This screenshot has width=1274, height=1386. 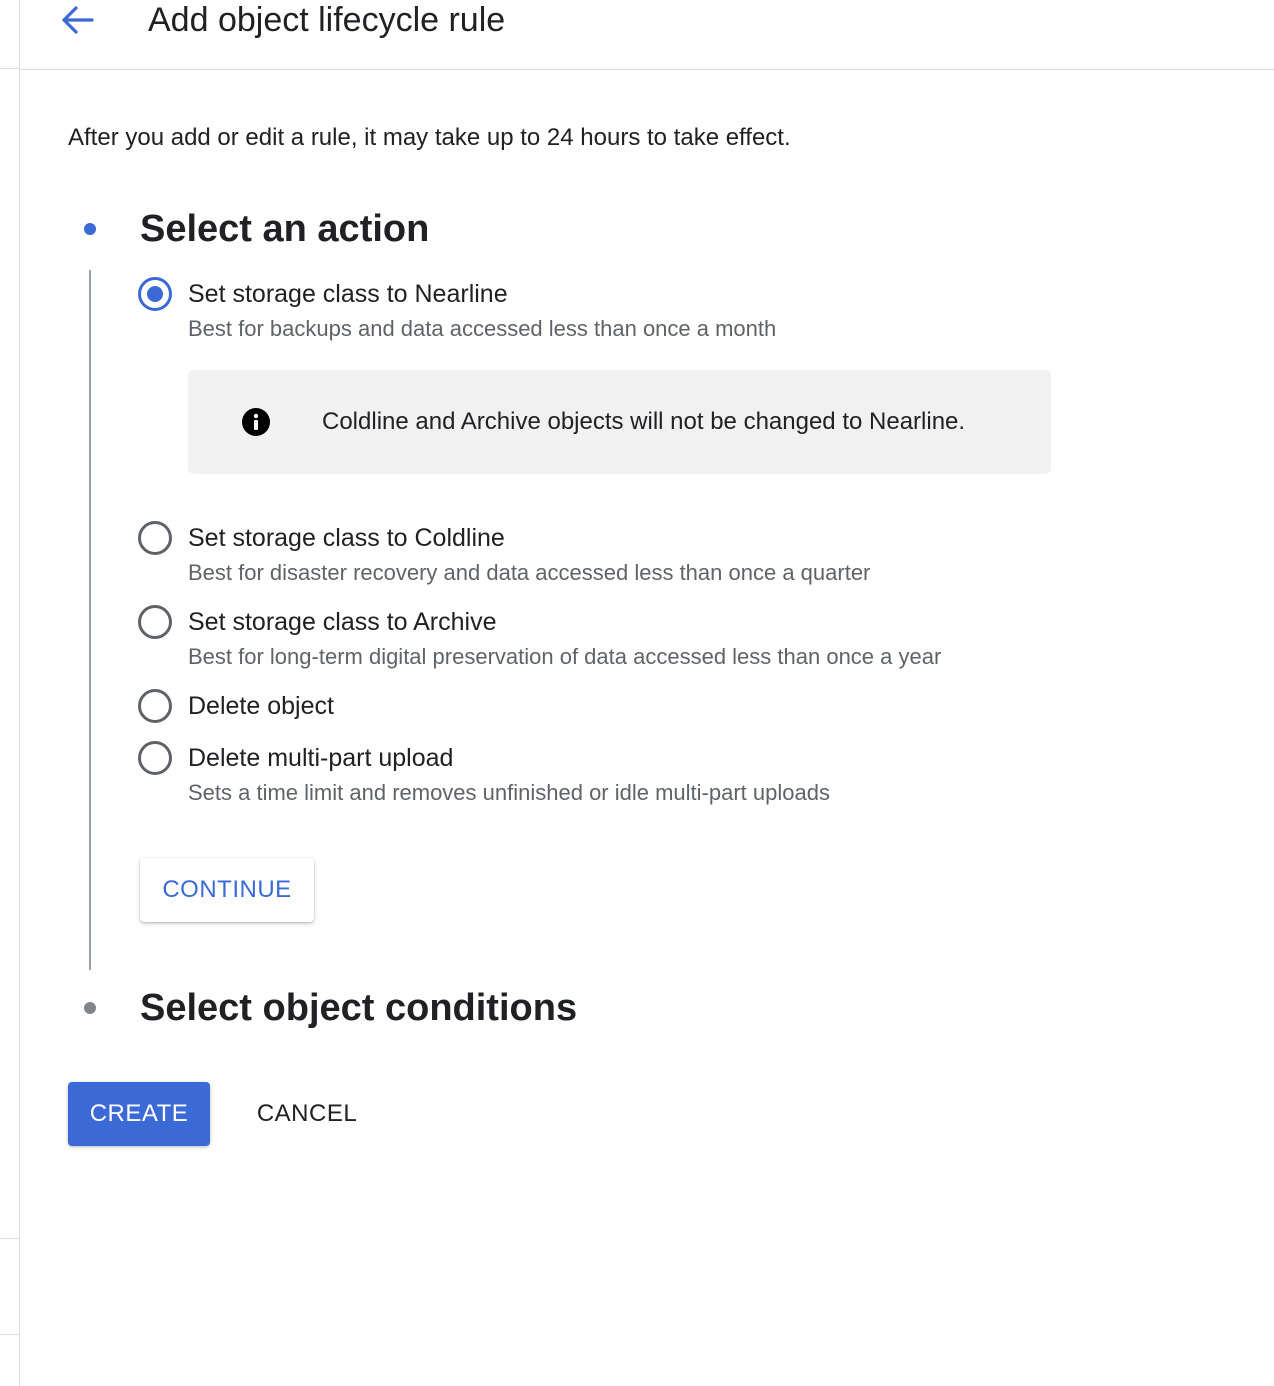 What do you see at coordinates (321, 758) in the screenshot?
I see `option-label: Delete multi-part upload` at bounding box center [321, 758].